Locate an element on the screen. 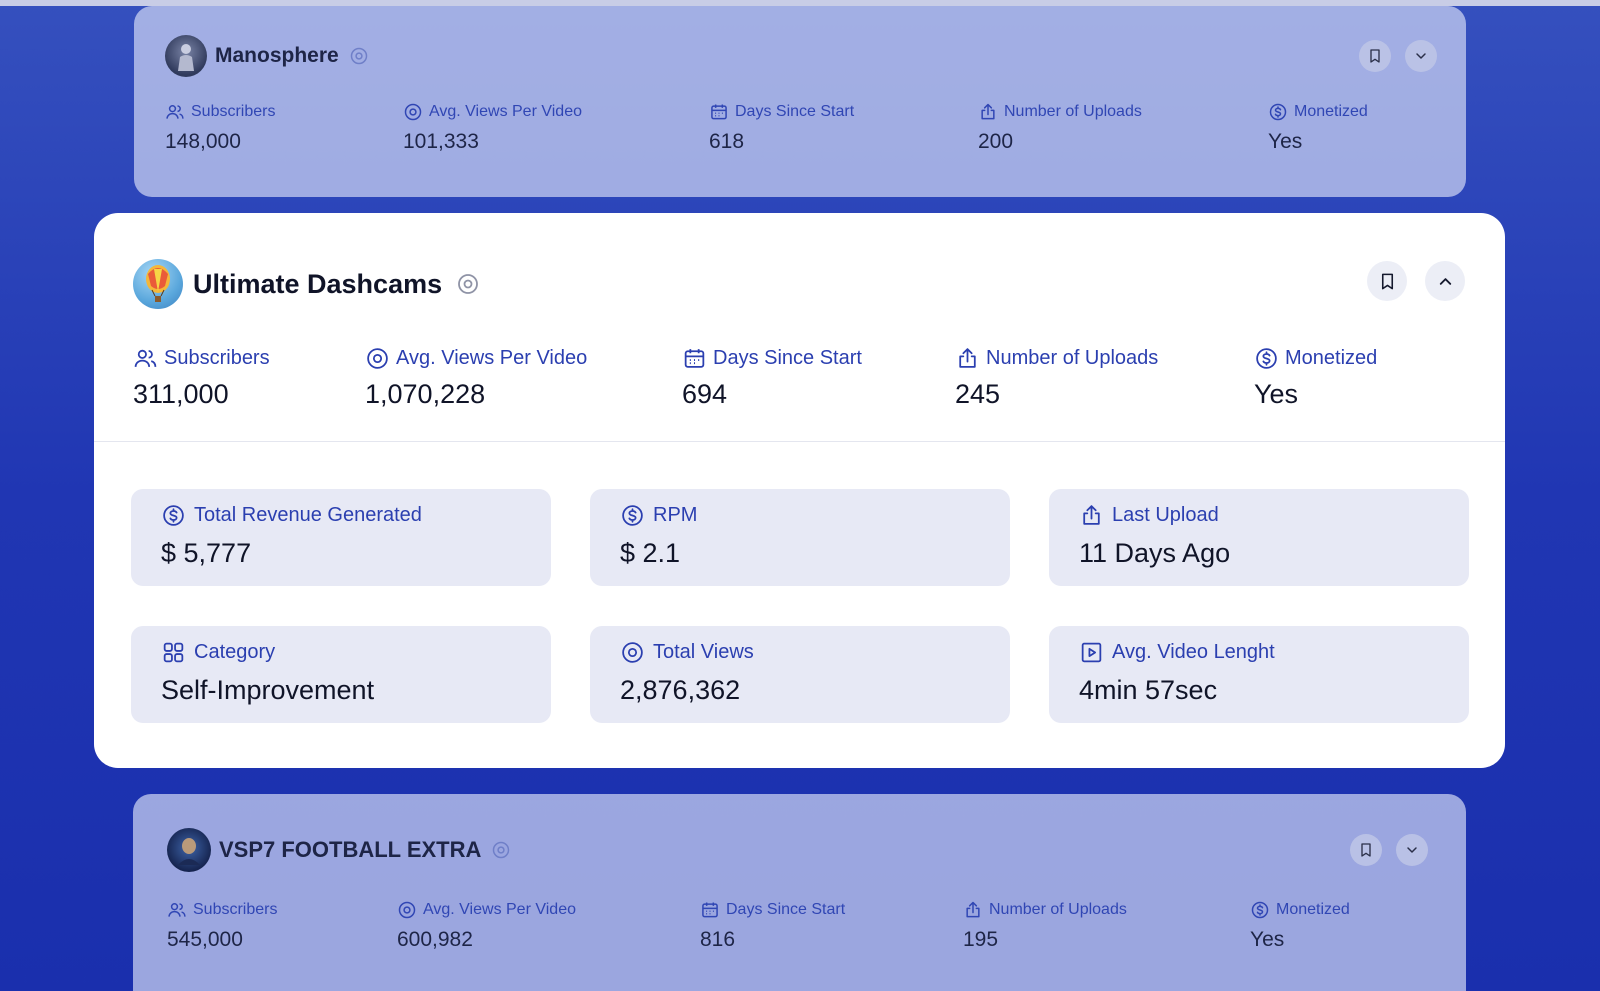  stat-value: 816 is located at coordinates (718, 939).